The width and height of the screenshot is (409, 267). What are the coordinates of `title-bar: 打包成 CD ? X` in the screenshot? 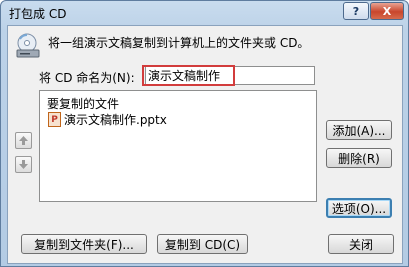 It's located at (204, 12).